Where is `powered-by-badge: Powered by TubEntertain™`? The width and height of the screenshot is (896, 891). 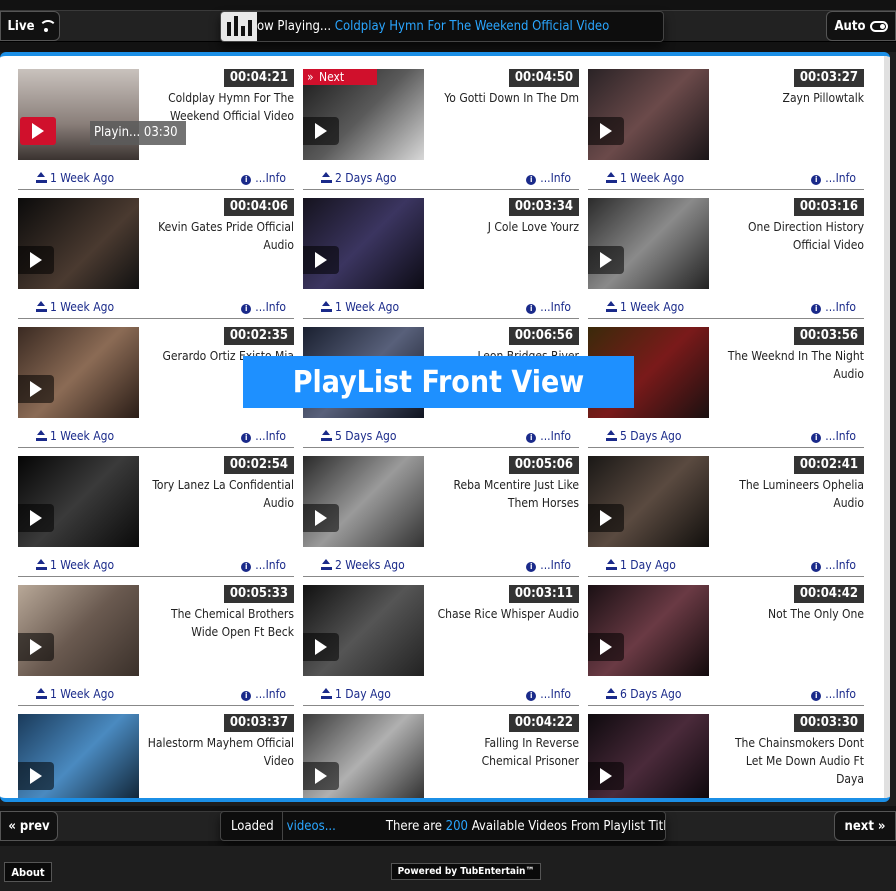 powered-by-badge: Powered by TubEntertain™ is located at coordinates (466, 871).